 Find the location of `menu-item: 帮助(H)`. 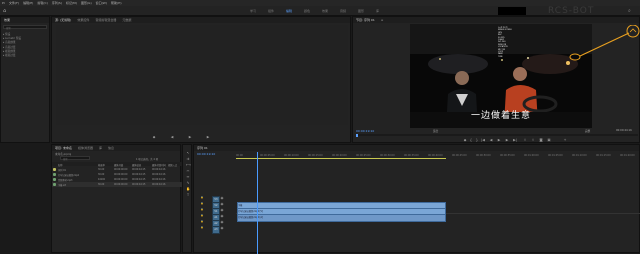

menu-item: 帮助(H) is located at coordinates (116, 3).